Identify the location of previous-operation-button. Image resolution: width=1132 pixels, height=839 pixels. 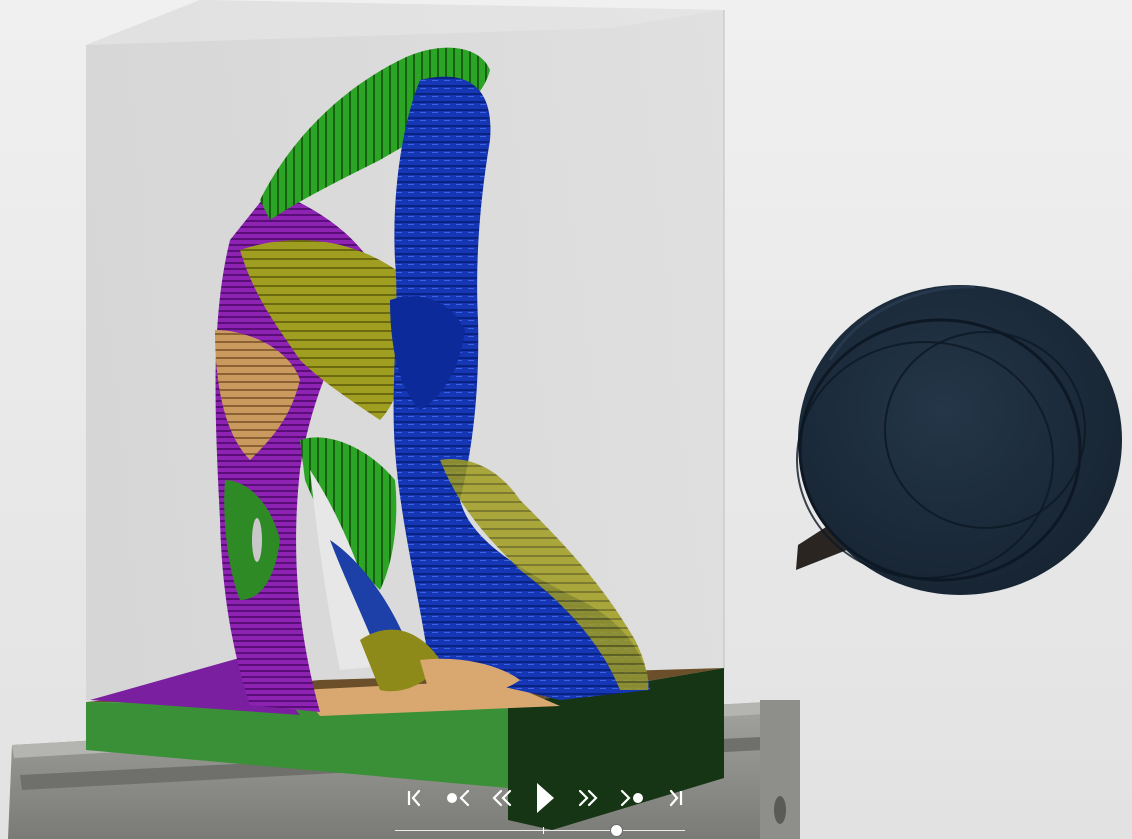
(457, 798).